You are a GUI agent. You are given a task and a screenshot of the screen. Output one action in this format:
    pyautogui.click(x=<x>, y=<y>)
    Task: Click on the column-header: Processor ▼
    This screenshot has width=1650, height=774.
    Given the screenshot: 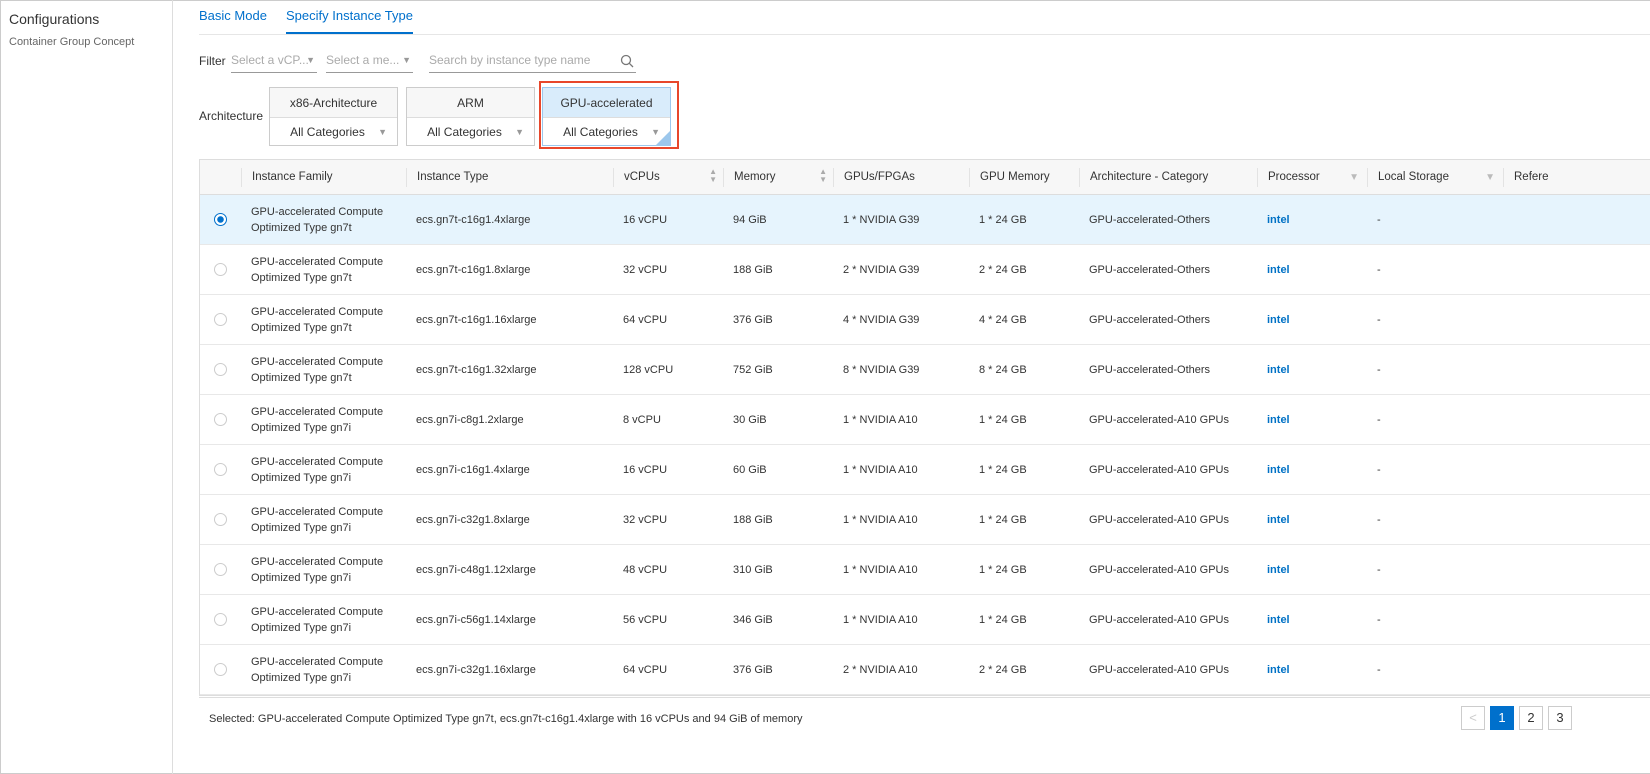 What is the action you would take?
    pyautogui.click(x=1312, y=177)
    